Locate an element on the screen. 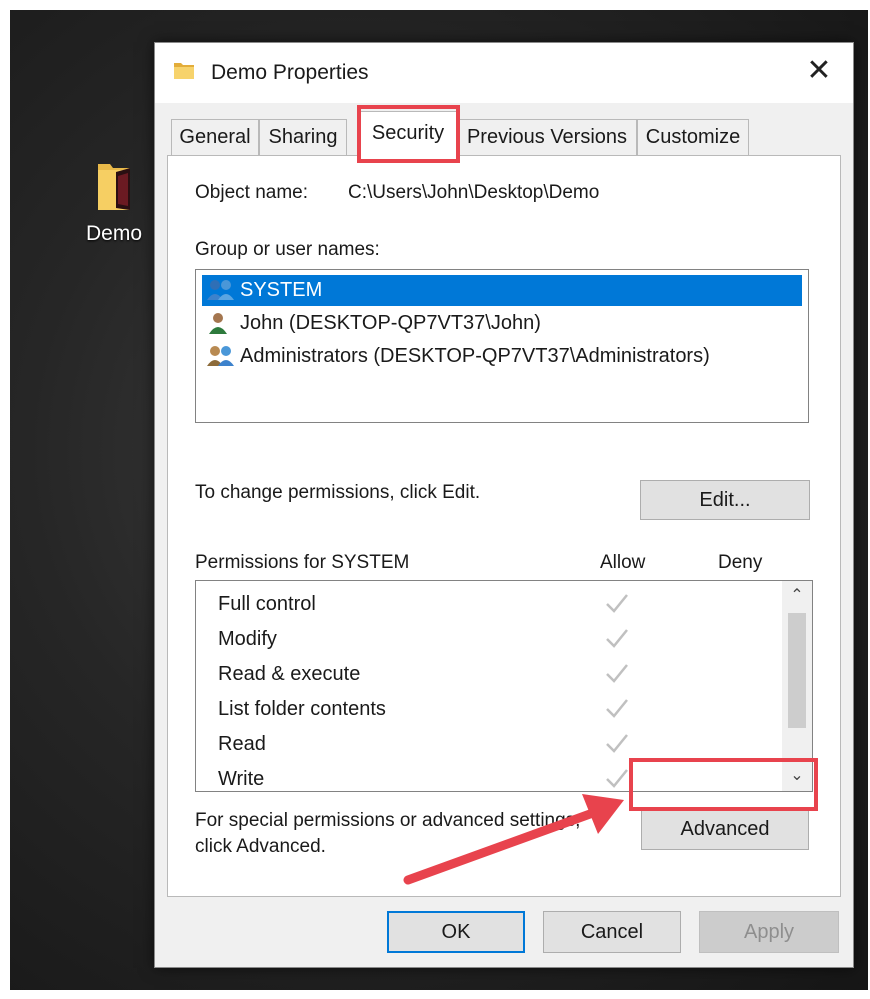 The width and height of the screenshot is (870, 999). scroll-thumb is located at coordinates (797, 670).